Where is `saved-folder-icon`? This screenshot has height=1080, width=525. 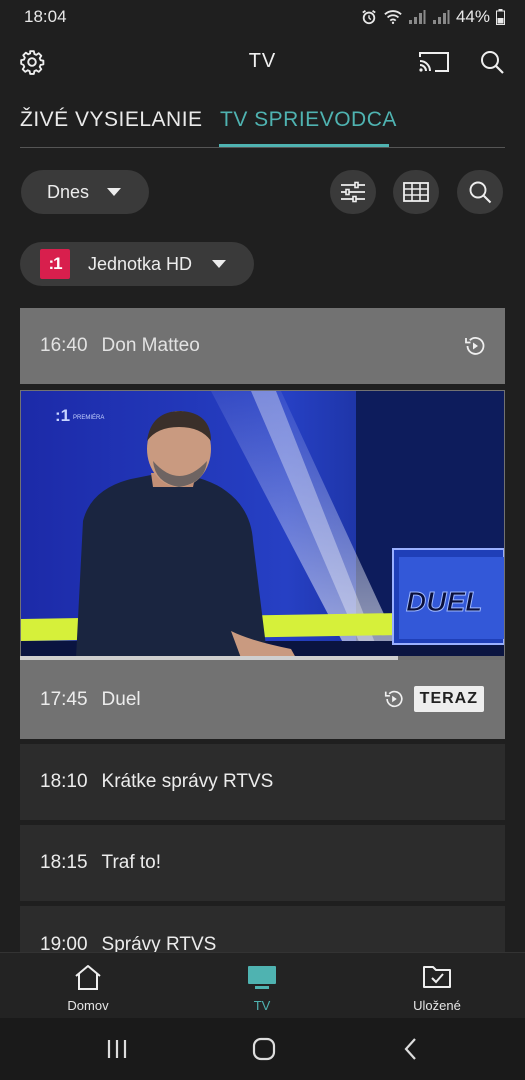
saved-folder-icon is located at coordinates (437, 977).